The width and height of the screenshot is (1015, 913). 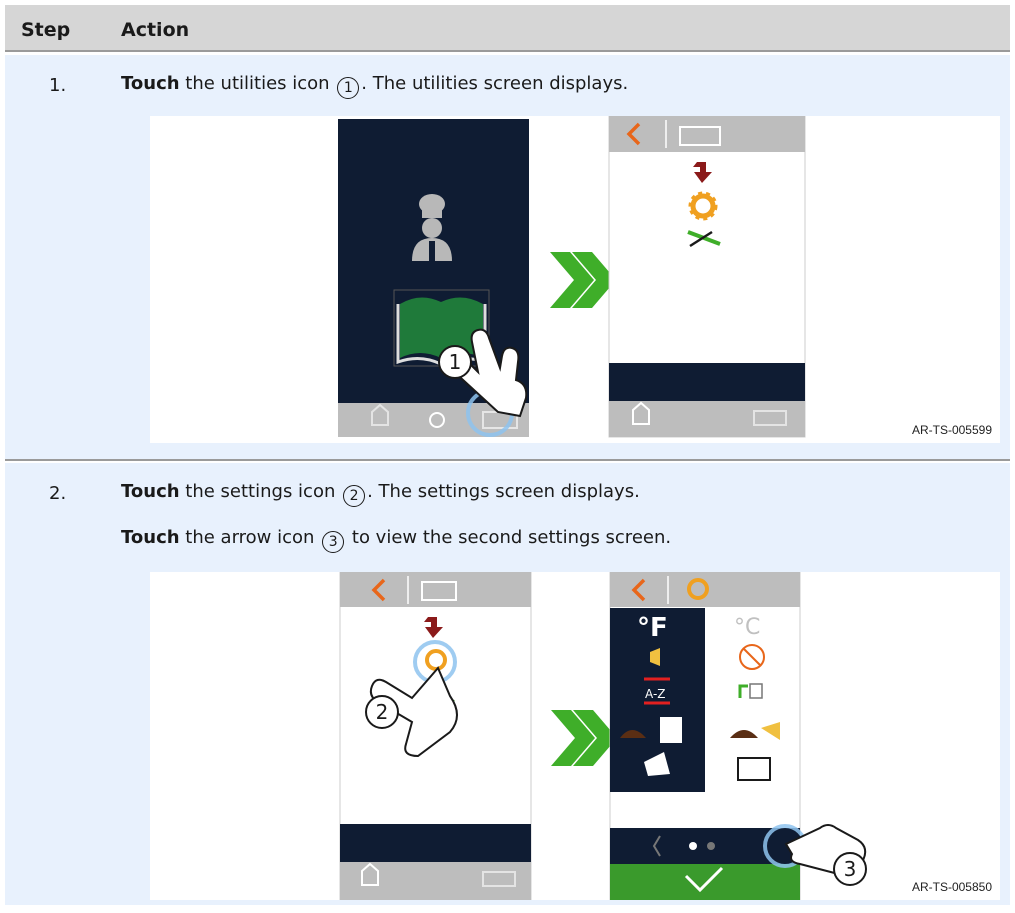 What do you see at coordinates (433, 278) in the screenshot?
I see `home-screen: 1` at bounding box center [433, 278].